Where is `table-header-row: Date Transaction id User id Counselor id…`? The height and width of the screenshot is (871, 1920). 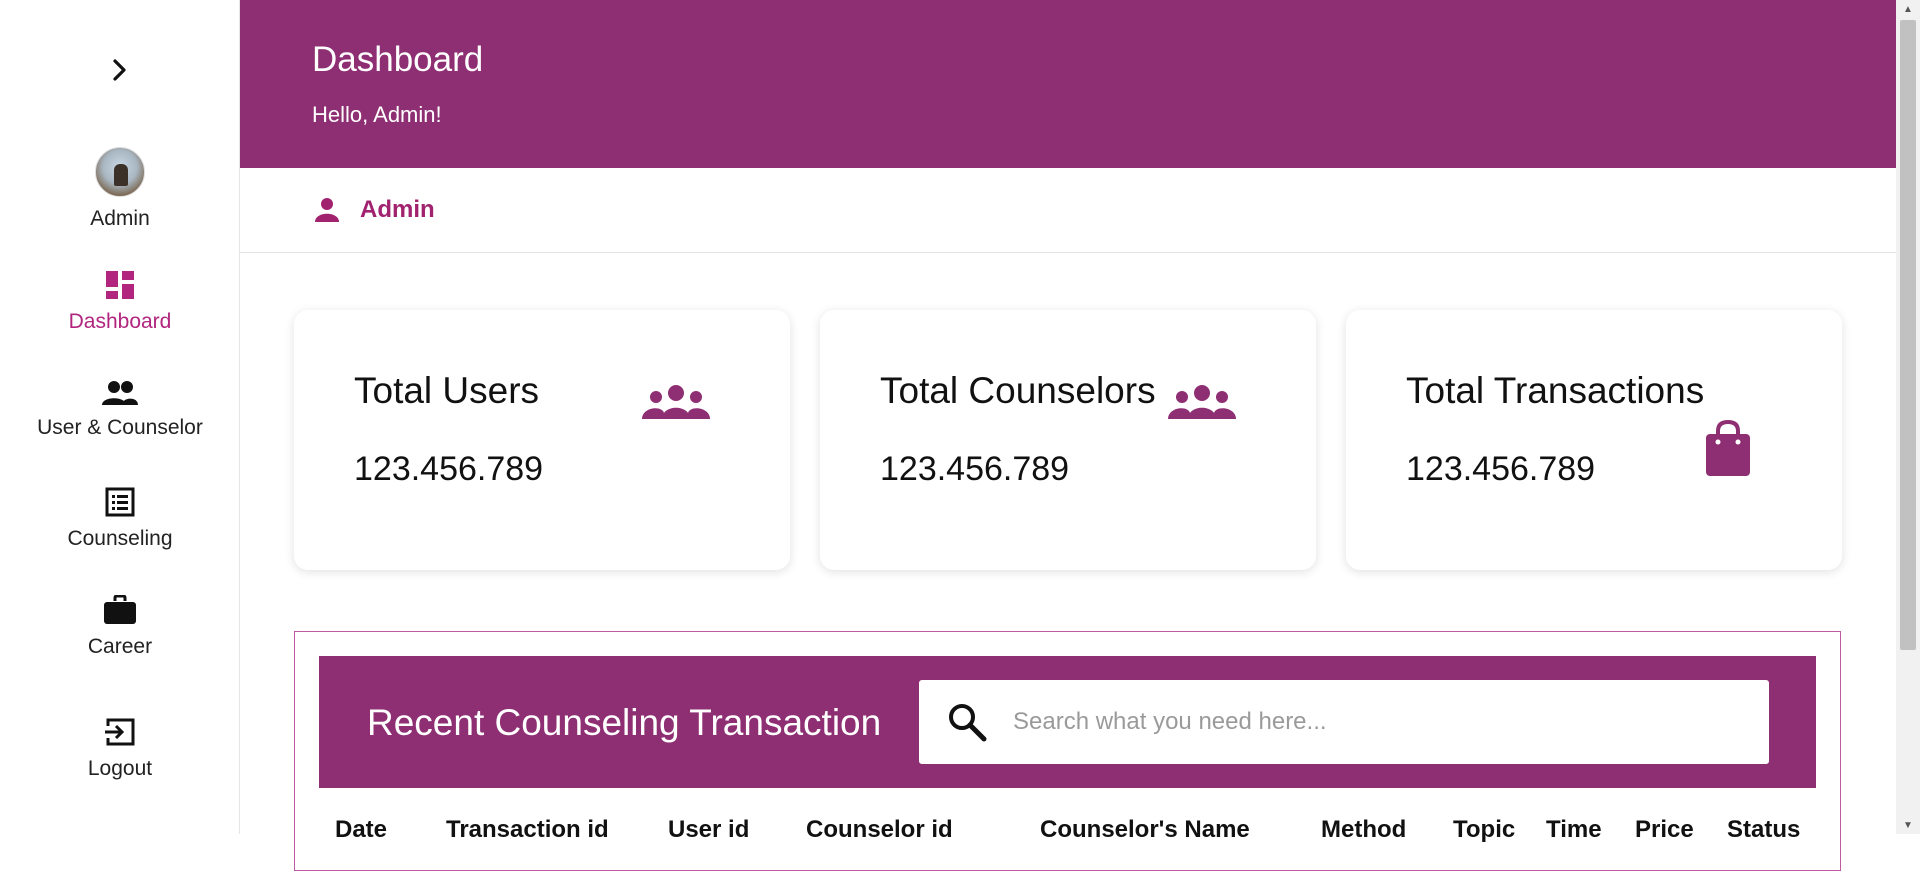 table-header-row: Date Transaction id User id Counselor id… is located at coordinates (1067, 836).